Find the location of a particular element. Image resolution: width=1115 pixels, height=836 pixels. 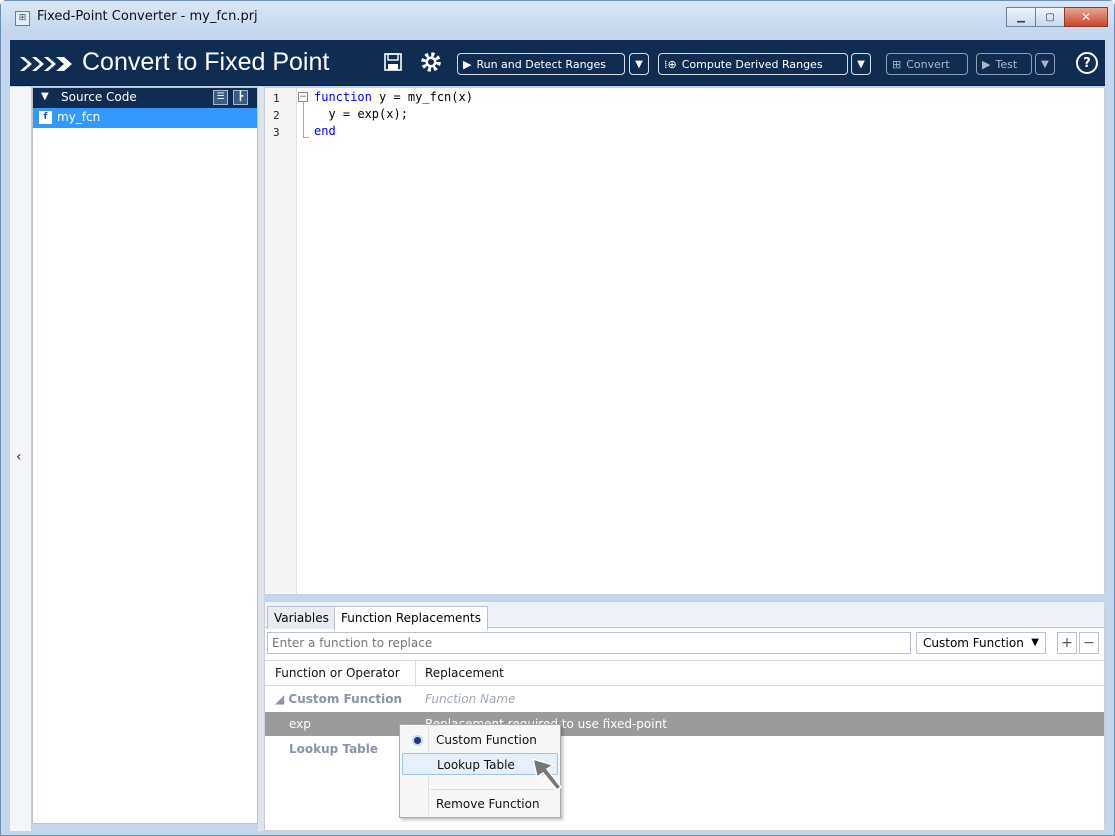

run-options-dropdown: ▼ is located at coordinates (639, 64).